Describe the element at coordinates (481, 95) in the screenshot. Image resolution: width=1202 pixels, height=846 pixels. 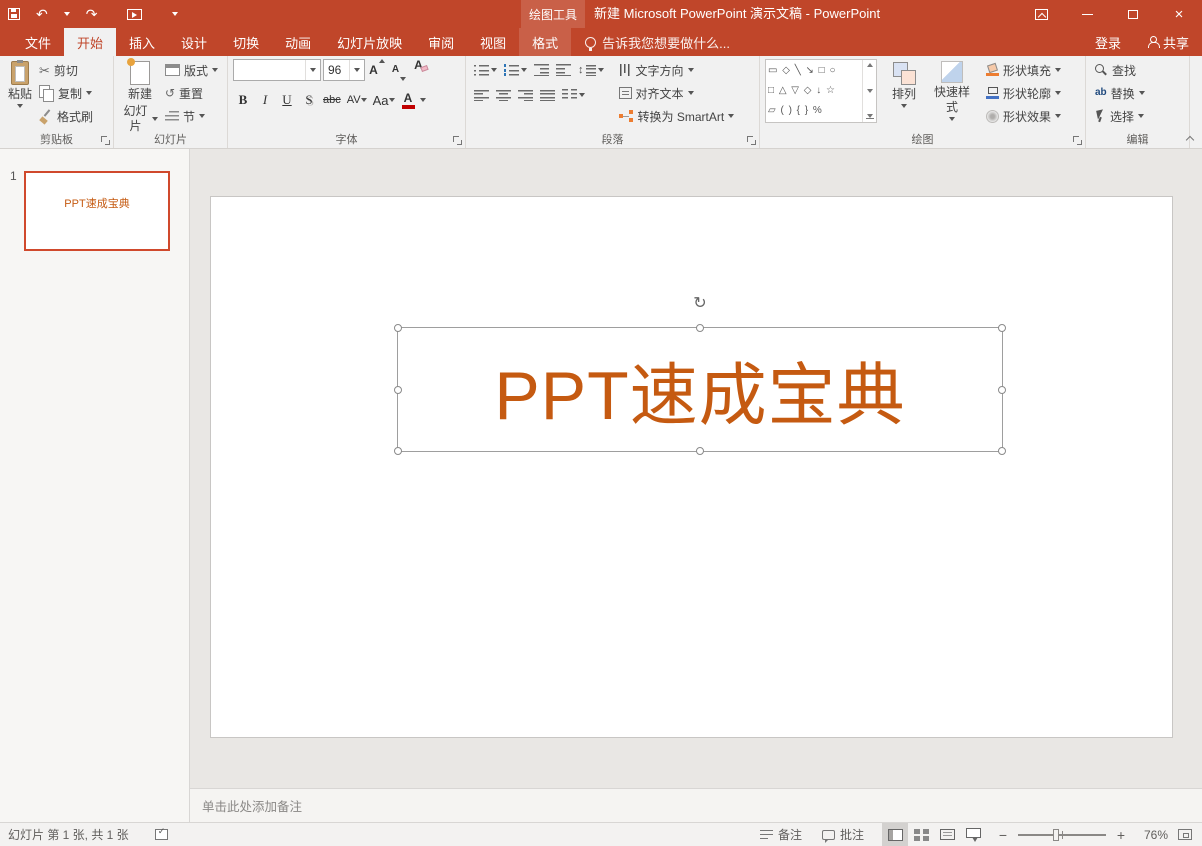
I see `align-left-button` at that location.